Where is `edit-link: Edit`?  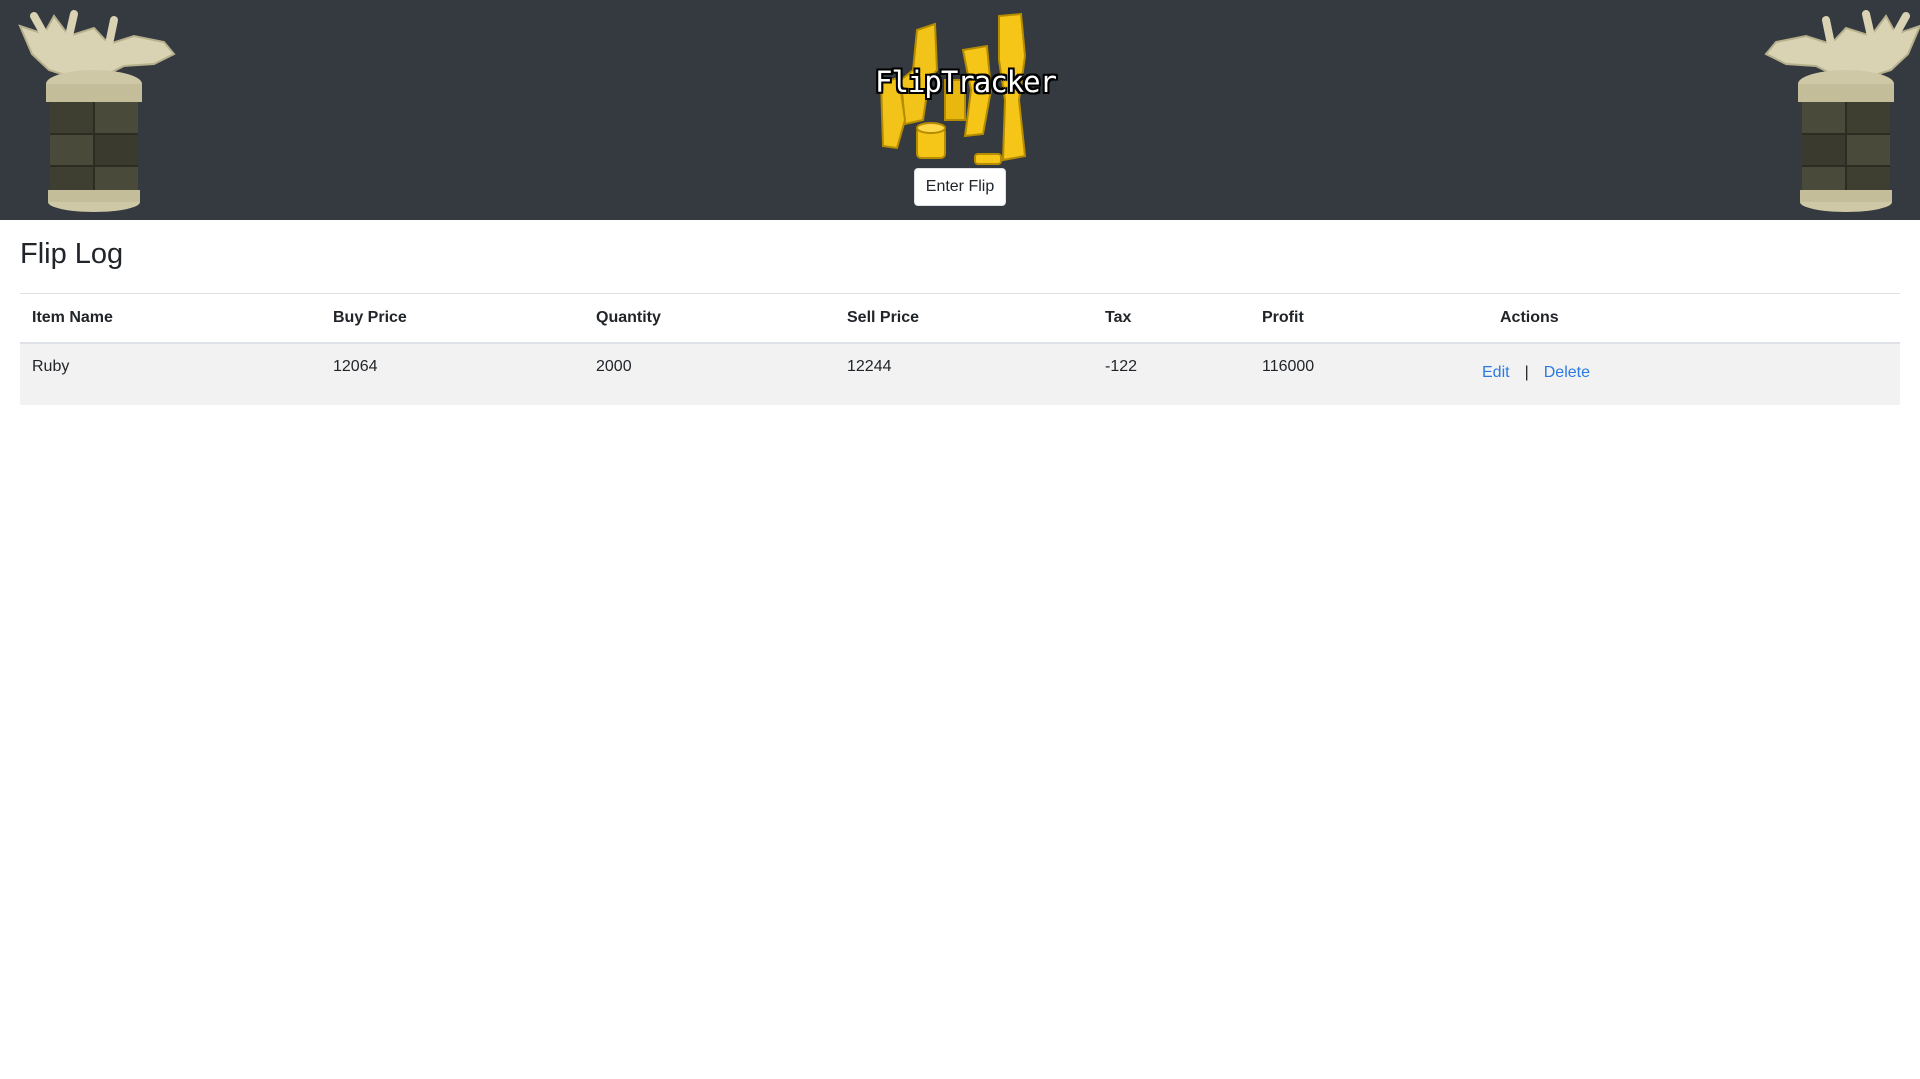
edit-link: Edit is located at coordinates (1496, 372).